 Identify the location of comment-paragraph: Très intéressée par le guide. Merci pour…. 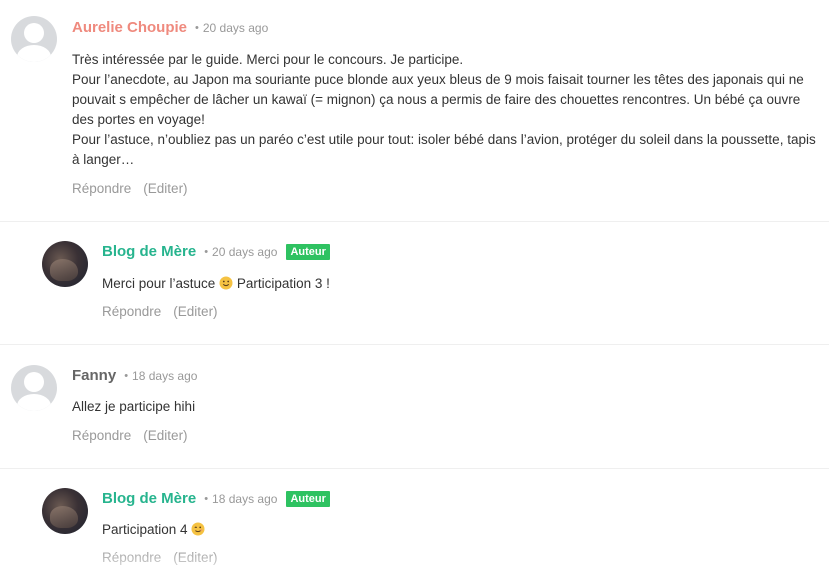
(268, 59).